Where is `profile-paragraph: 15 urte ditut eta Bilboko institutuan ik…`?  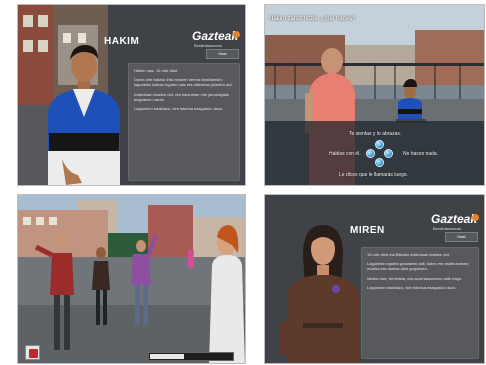
profile-paragraph: 15 urte ditut eta Bilboko institutuan ik… is located at coordinates (408, 254).